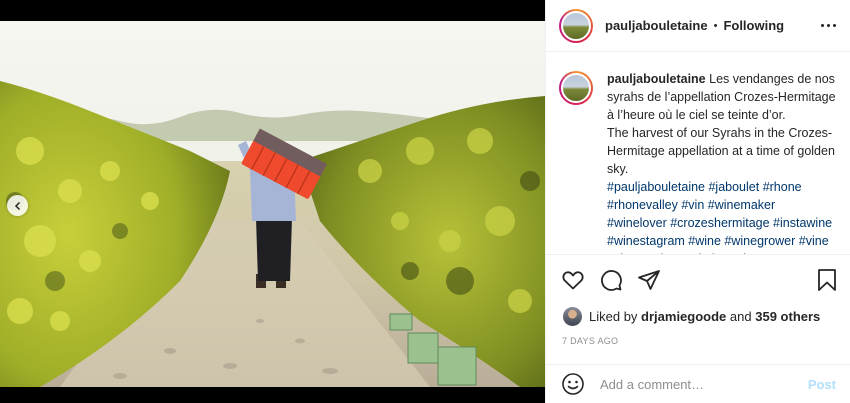  I want to click on comment-input, so click(695, 384).